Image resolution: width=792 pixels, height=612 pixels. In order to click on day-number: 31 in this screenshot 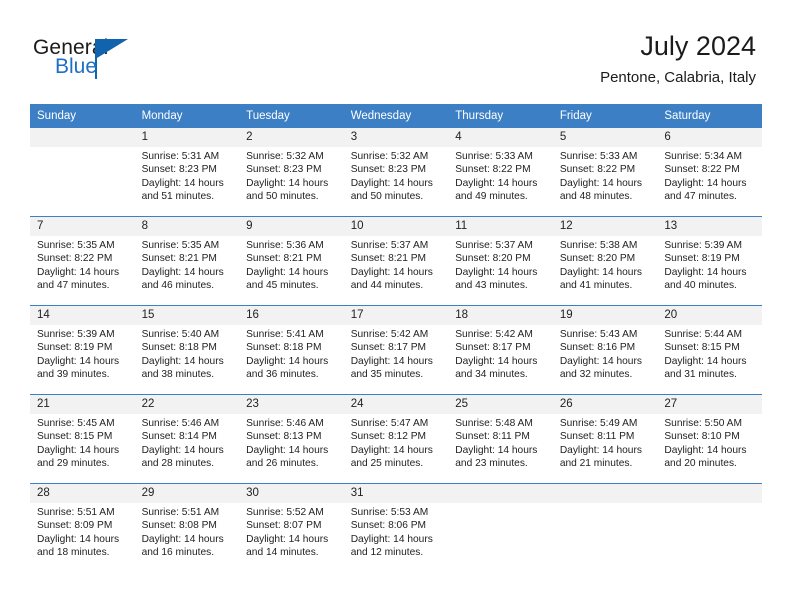, I will do `click(396, 493)`.